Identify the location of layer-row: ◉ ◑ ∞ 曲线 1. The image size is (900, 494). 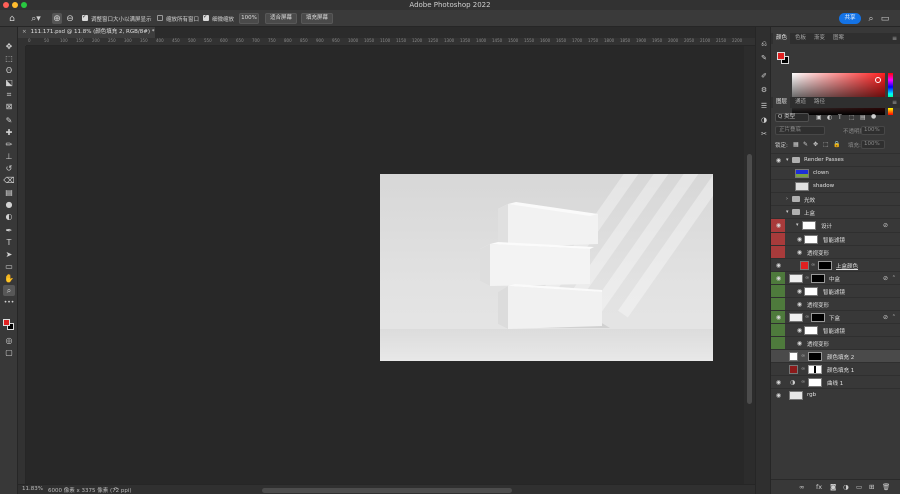
(835, 381).